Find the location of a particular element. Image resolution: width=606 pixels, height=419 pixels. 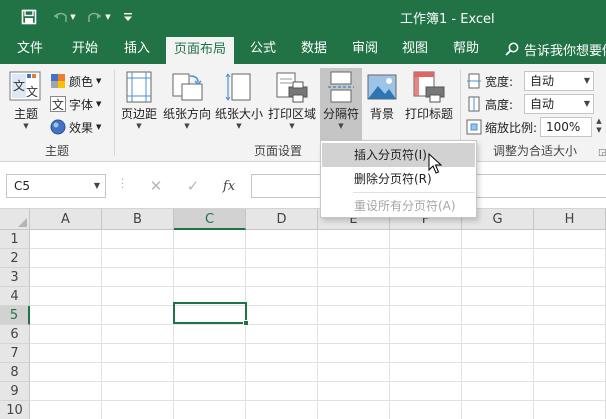

scale-icon is located at coordinates (474, 127).